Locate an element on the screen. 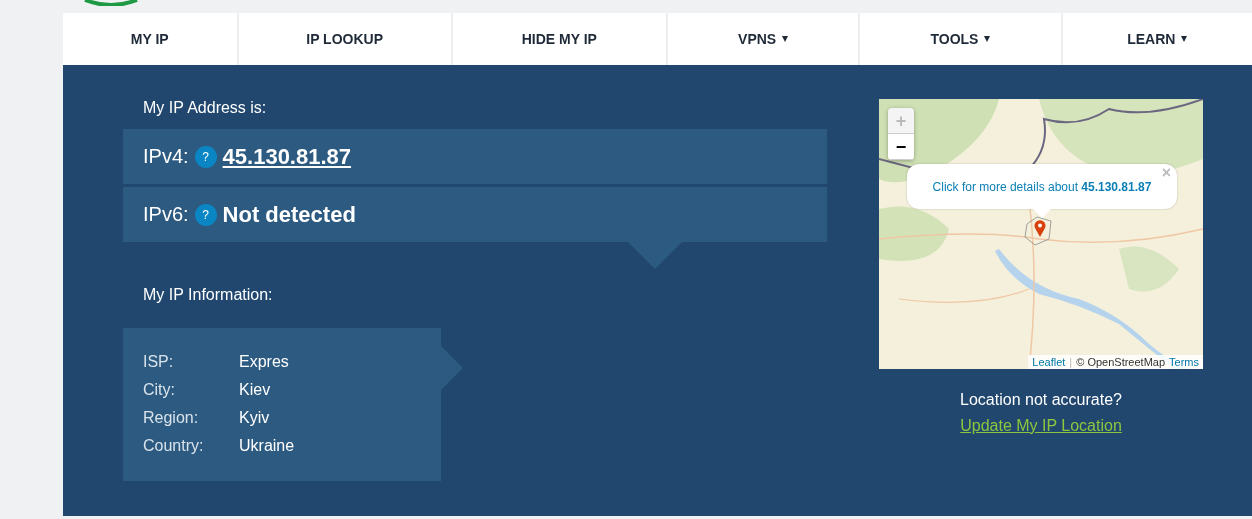 This screenshot has width=1252, height=519. attribution-text: © OpenStreetMap is located at coordinates (1121, 362).